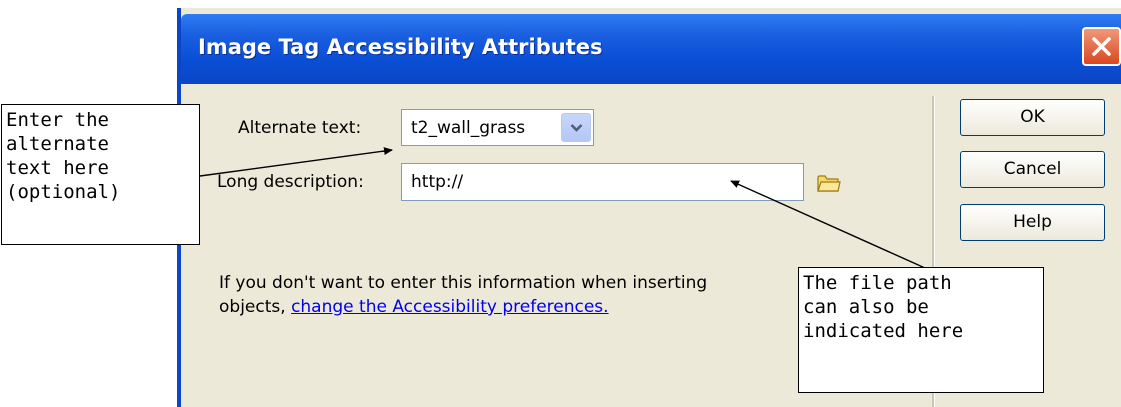 This screenshot has width=1121, height=407. I want to click on arrow-to-long-description, so click(828, 224).